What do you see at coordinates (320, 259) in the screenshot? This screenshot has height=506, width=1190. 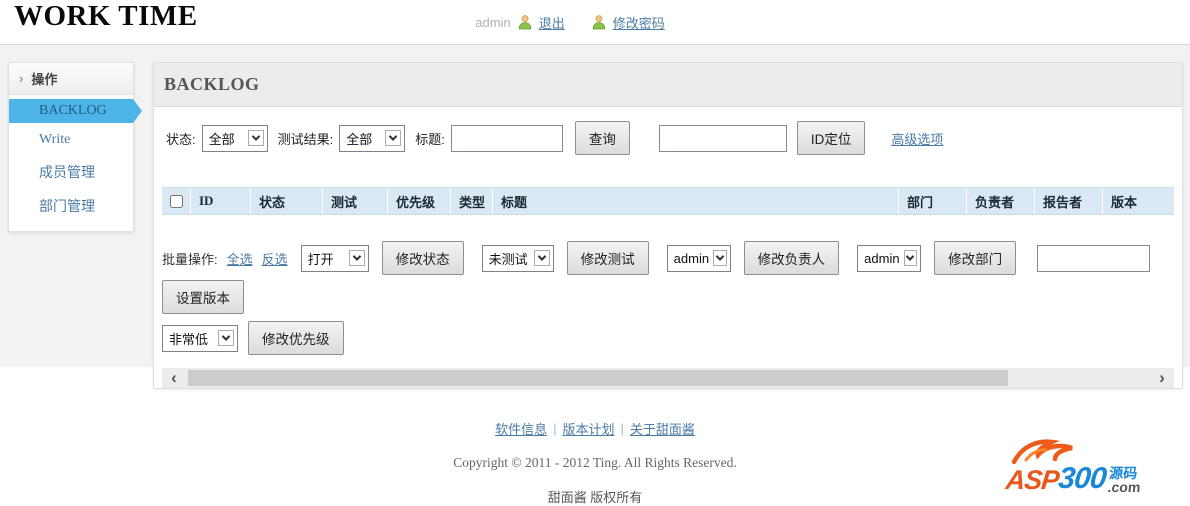 I see `batch-status-value: 打开` at bounding box center [320, 259].